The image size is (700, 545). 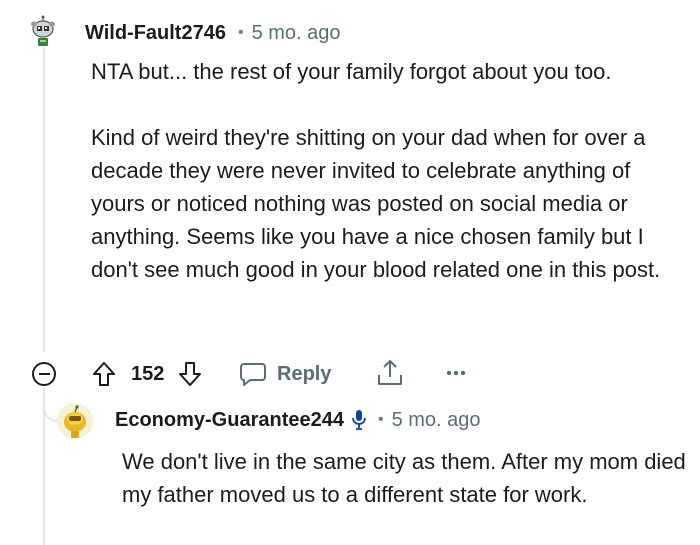 I want to click on minus-circle-icon, so click(x=44, y=374).